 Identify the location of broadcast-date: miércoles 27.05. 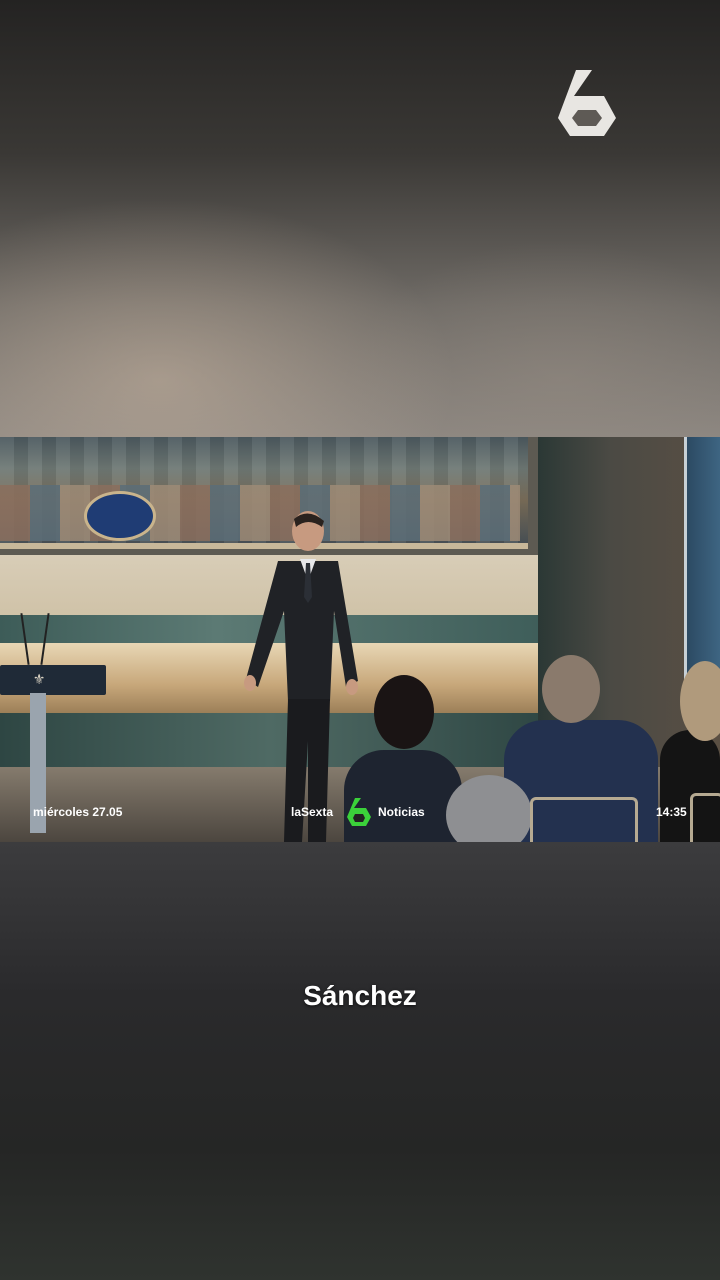
(78, 812).